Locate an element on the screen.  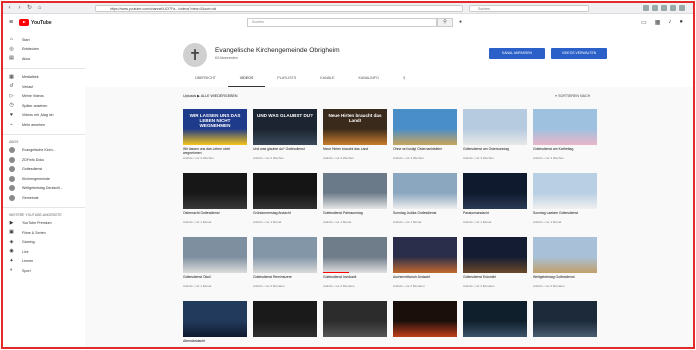
sidebar-item: ◈ Gaming is located at coordinates (44, 243).